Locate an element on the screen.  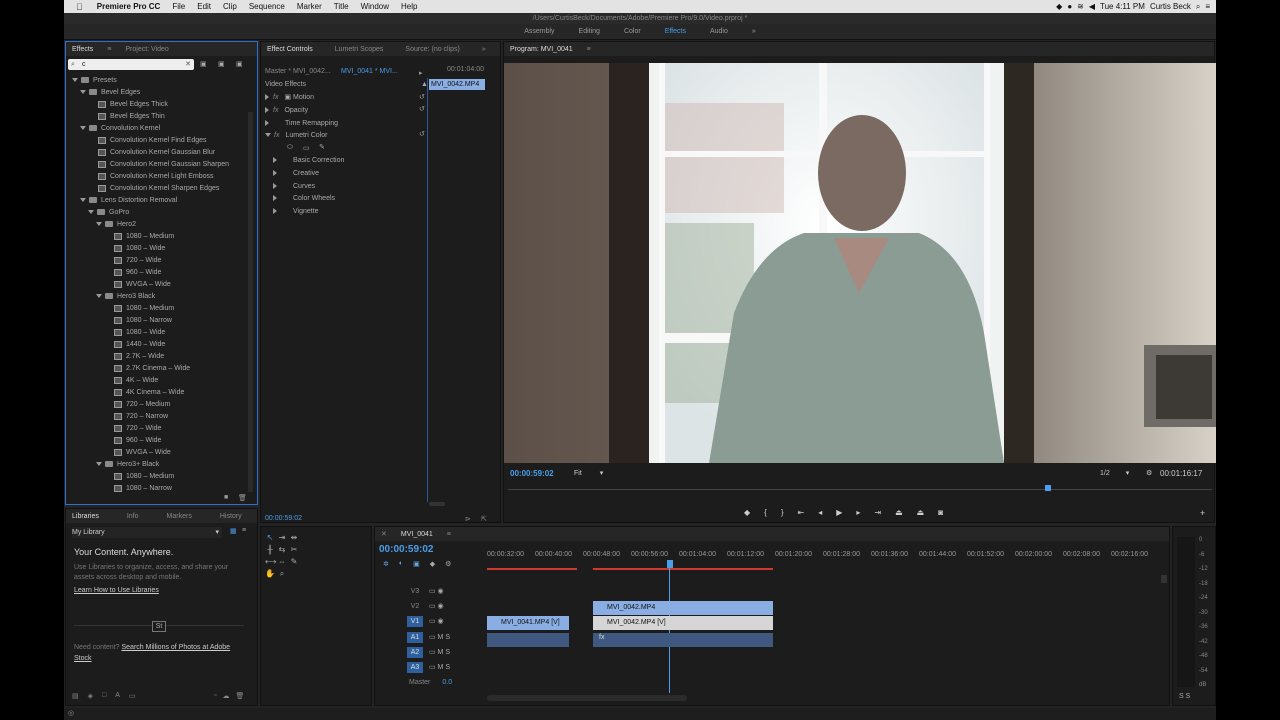
linked-selection-icon: ▣ is located at coordinates (416, 564).